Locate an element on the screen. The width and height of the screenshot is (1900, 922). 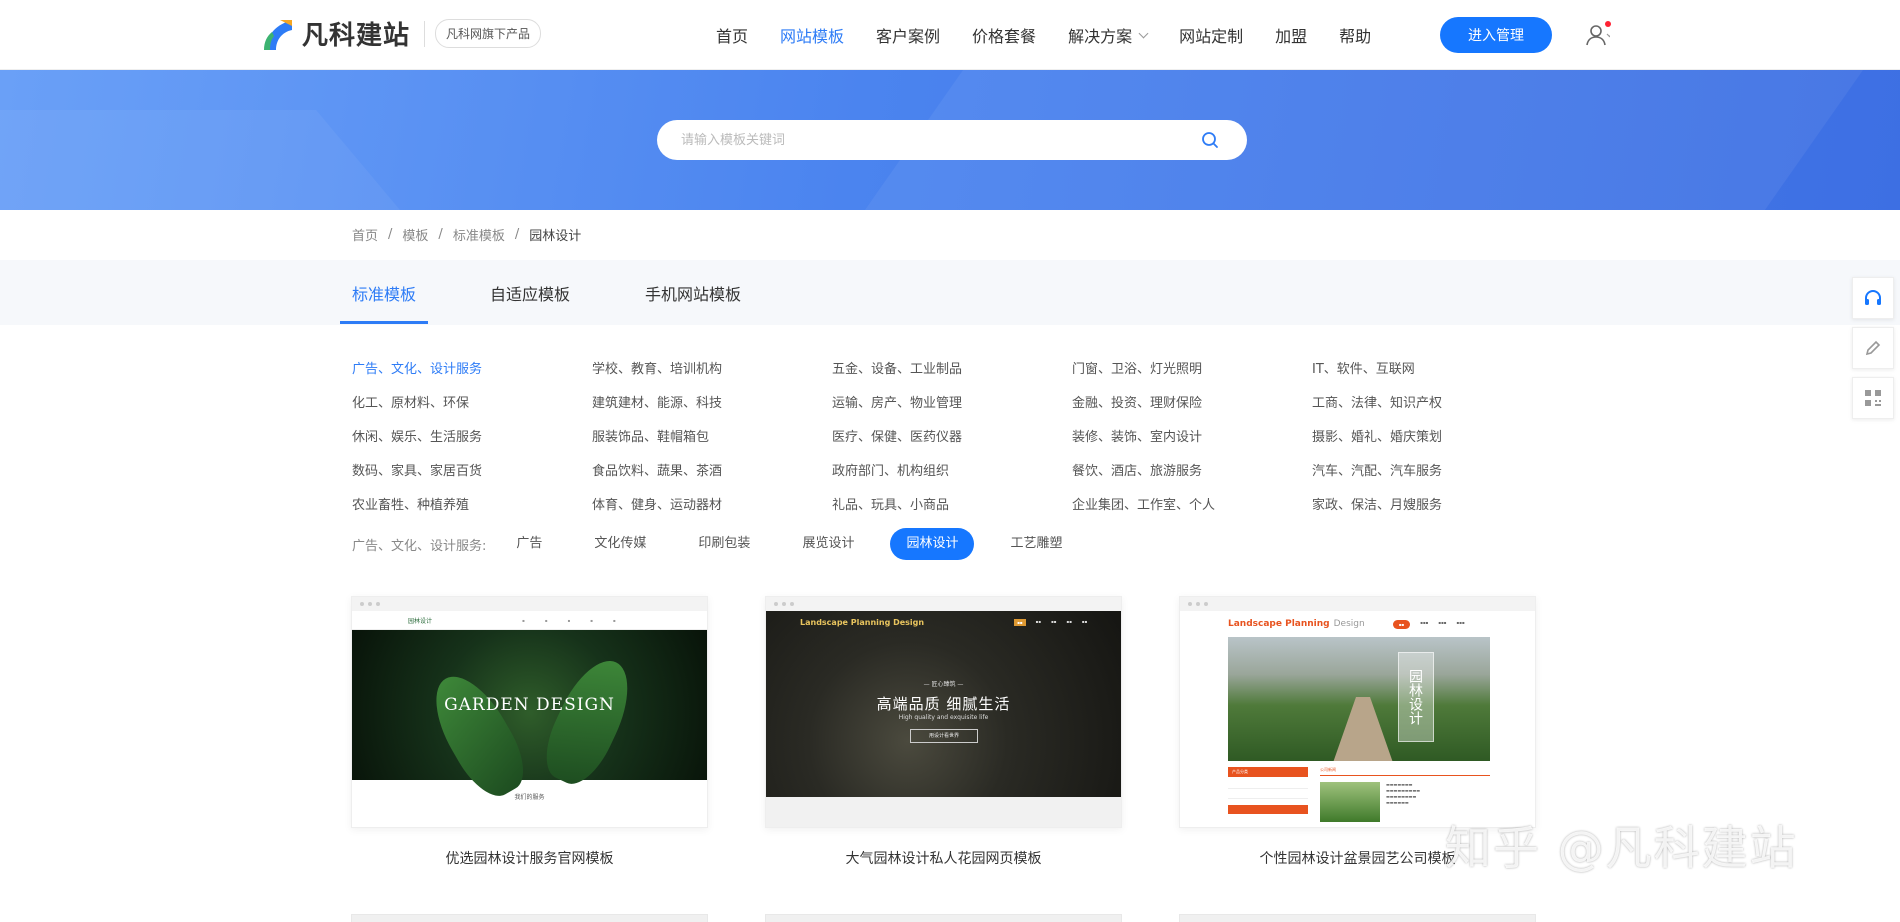
feedback-button is located at coordinates (1873, 348).